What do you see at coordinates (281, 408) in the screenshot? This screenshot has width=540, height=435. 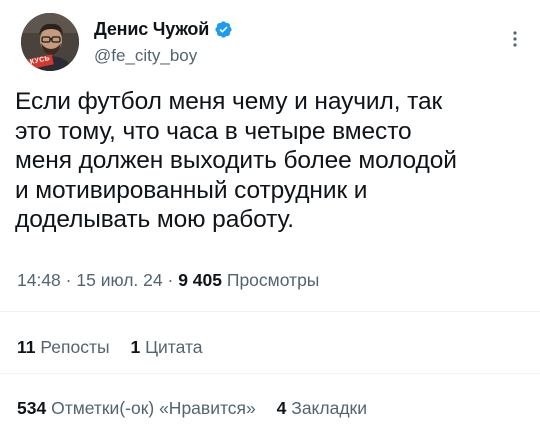 I see `bookmarks-count: 4` at bounding box center [281, 408].